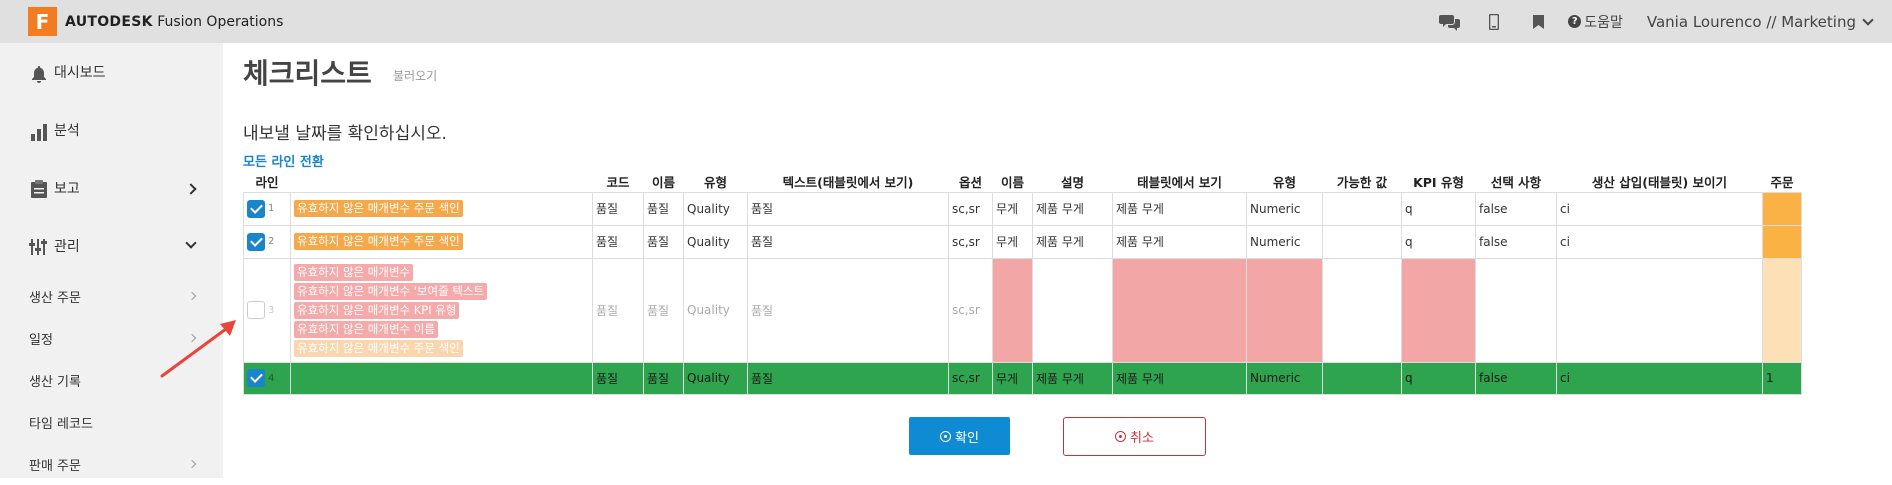 This screenshot has height=485, width=1892. What do you see at coordinates (111, 72) in the screenshot?
I see `sidebar-item-dashboard: 대시보드` at bounding box center [111, 72].